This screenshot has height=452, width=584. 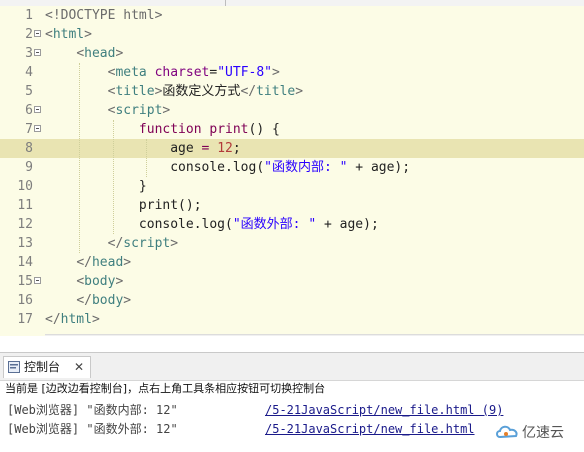 What do you see at coordinates (292, 300) in the screenshot?
I see `code-line: 16 </body>` at bounding box center [292, 300].